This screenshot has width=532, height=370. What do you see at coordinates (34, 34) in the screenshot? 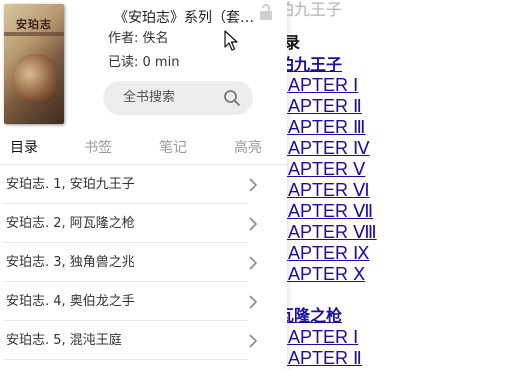
I see `book-cover-band` at bounding box center [34, 34].